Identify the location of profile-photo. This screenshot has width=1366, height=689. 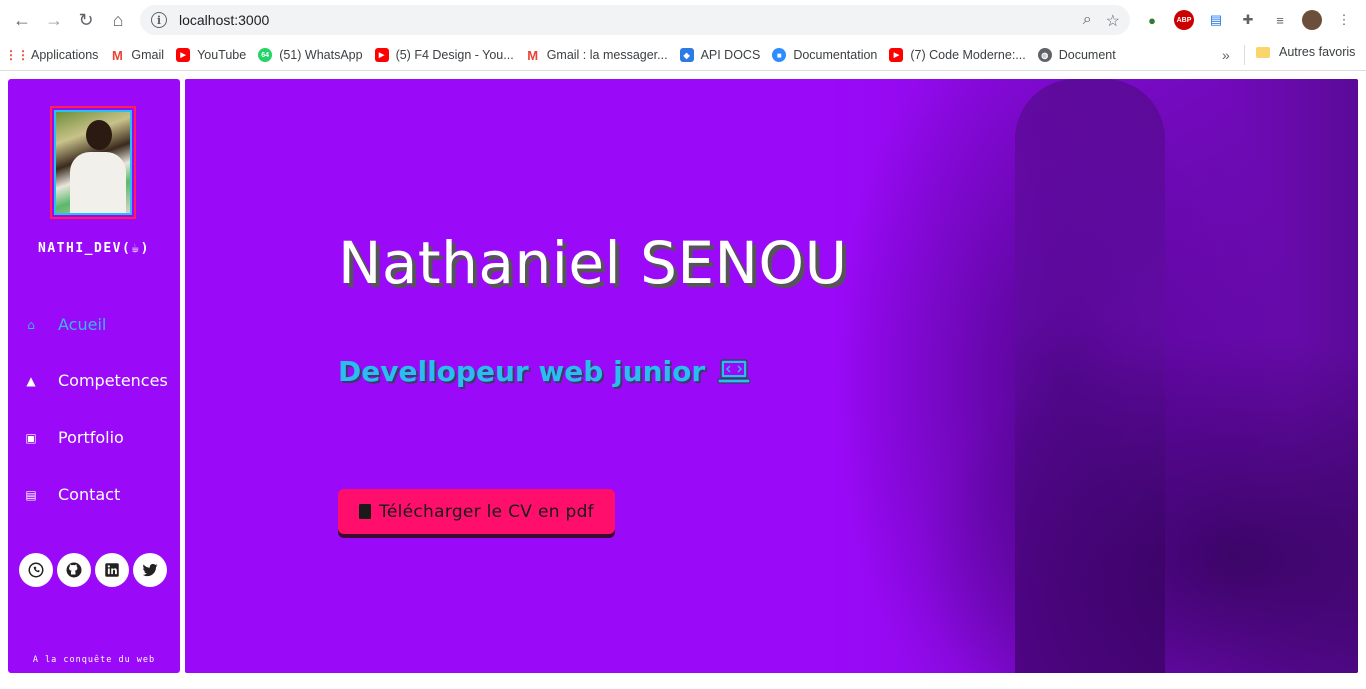
(93, 162).